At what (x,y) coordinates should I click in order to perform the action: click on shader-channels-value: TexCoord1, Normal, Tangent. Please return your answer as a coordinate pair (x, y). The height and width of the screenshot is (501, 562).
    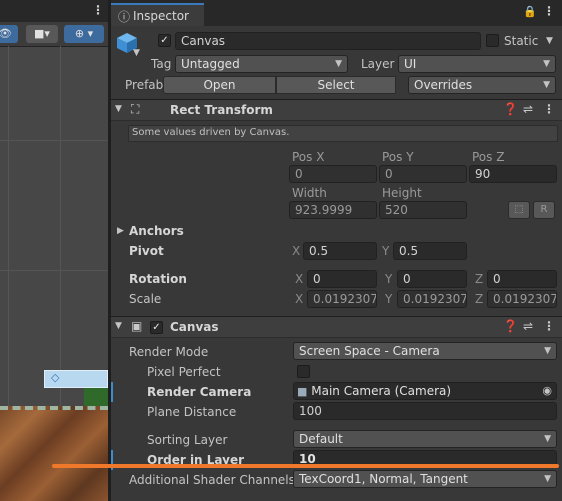
    Looking at the image, I should click on (383, 479).